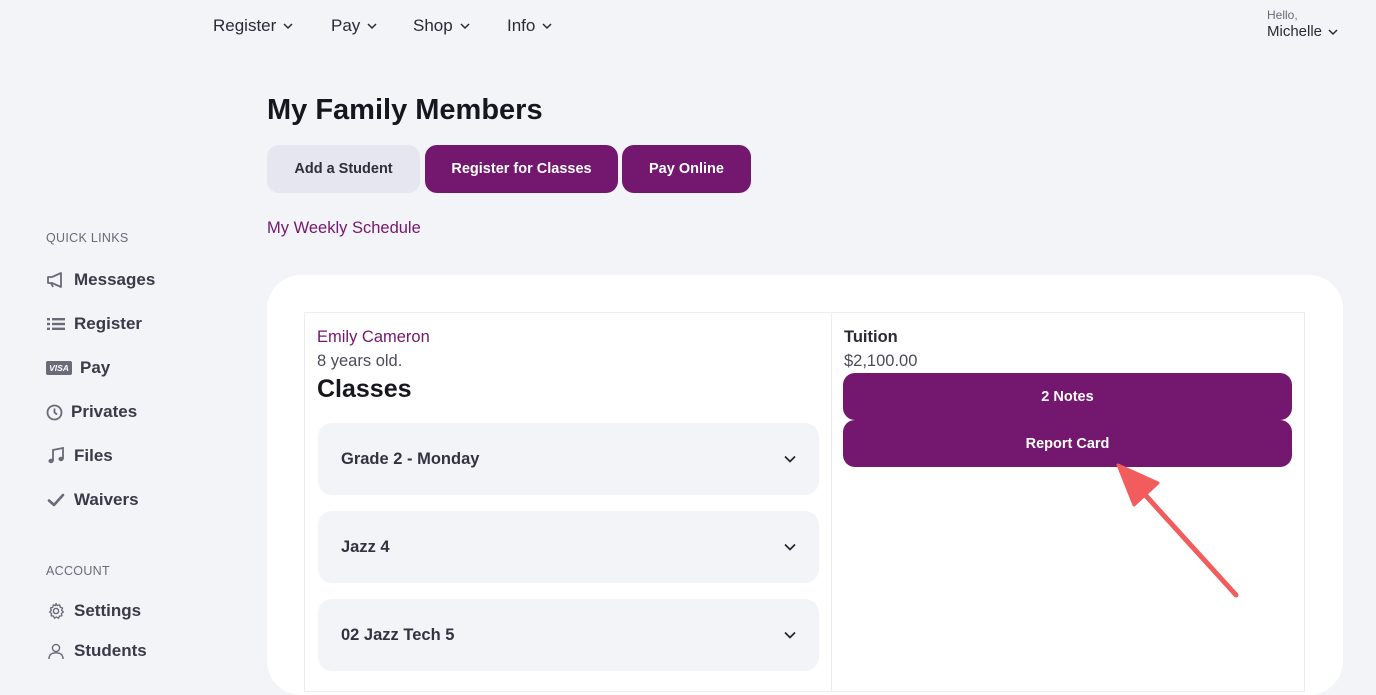 This screenshot has width=1376, height=695. I want to click on sidebar-item-files: Files, so click(79, 456).